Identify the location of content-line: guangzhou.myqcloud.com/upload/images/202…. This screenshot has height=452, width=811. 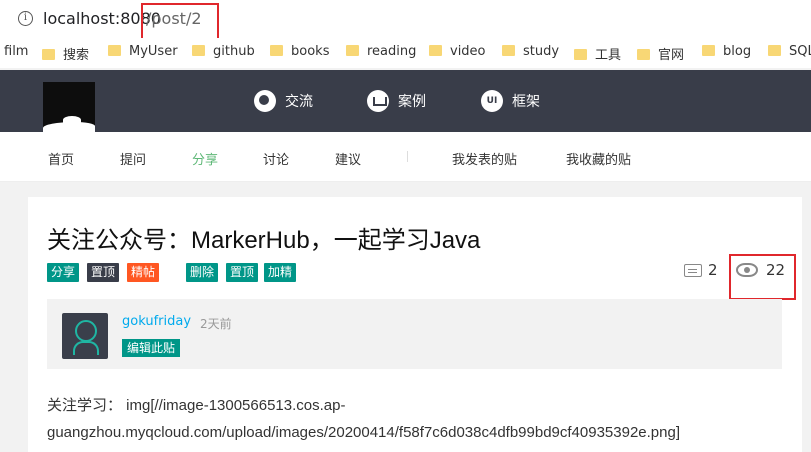
(364, 432).